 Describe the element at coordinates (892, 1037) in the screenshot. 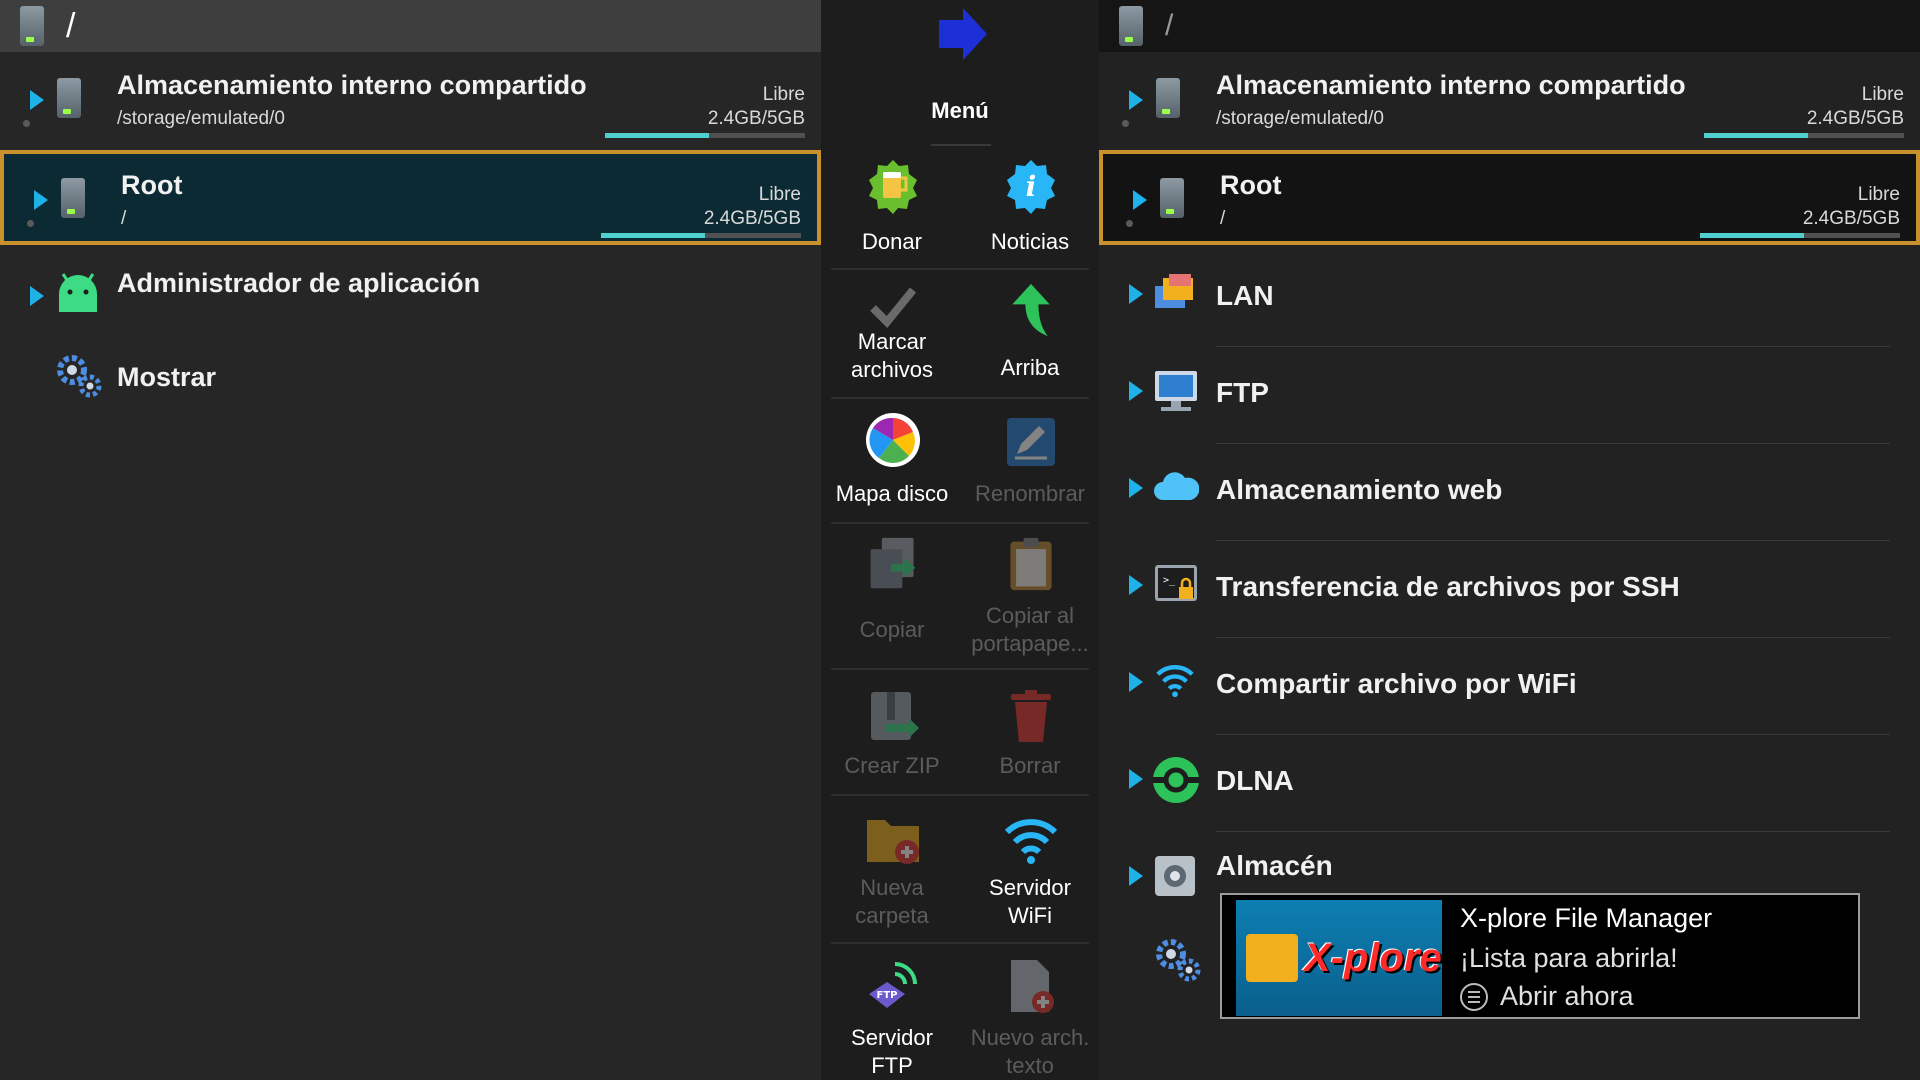

I see `menu-label: Servidor` at that location.